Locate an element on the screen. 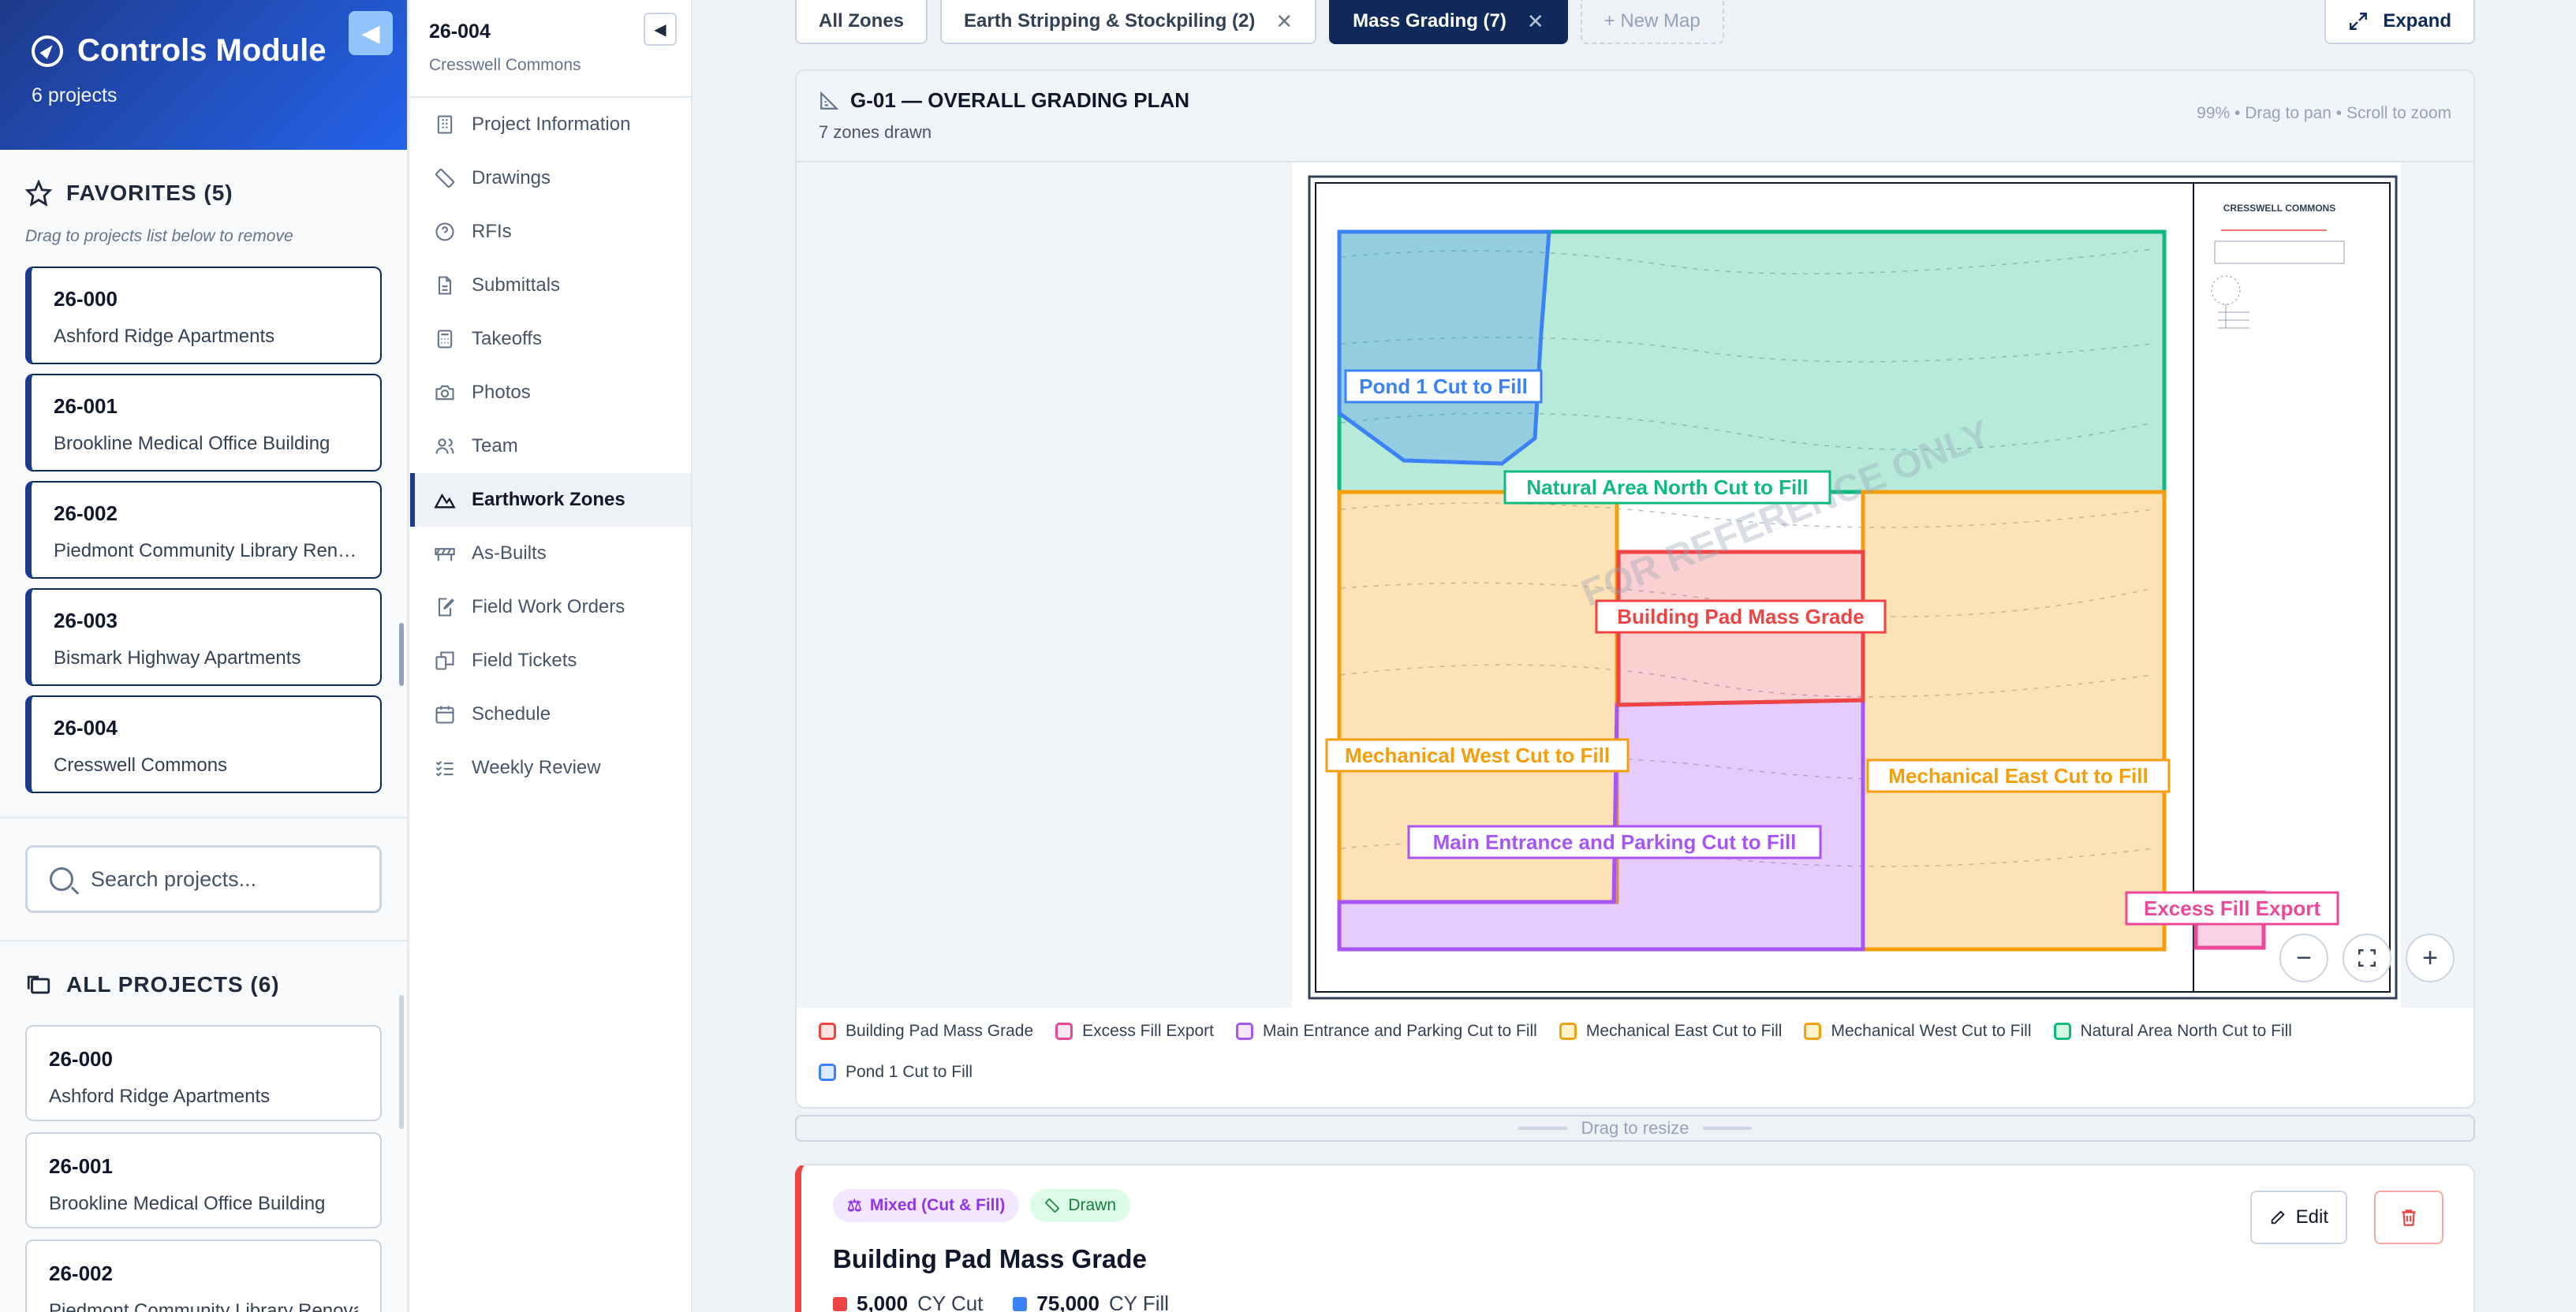 This screenshot has height=1312, width=2576. map-title: G-01 — OVERALL GRADING PLAN is located at coordinates (1020, 100).